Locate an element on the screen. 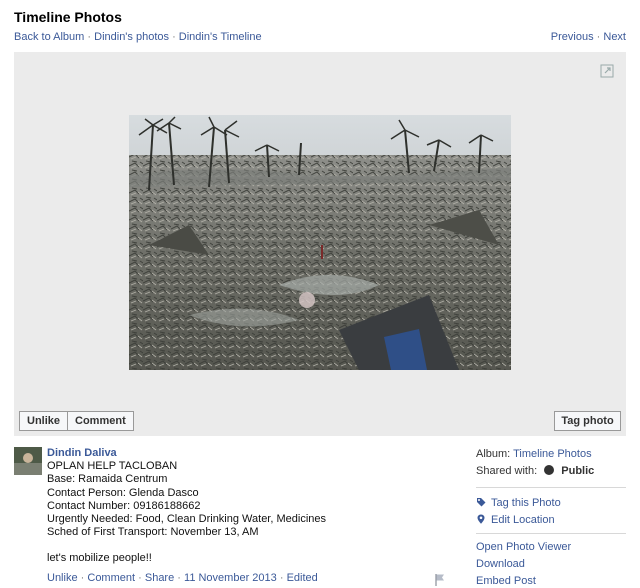 The image size is (640, 588). tag-photo-button: Tag photo is located at coordinates (587, 421).